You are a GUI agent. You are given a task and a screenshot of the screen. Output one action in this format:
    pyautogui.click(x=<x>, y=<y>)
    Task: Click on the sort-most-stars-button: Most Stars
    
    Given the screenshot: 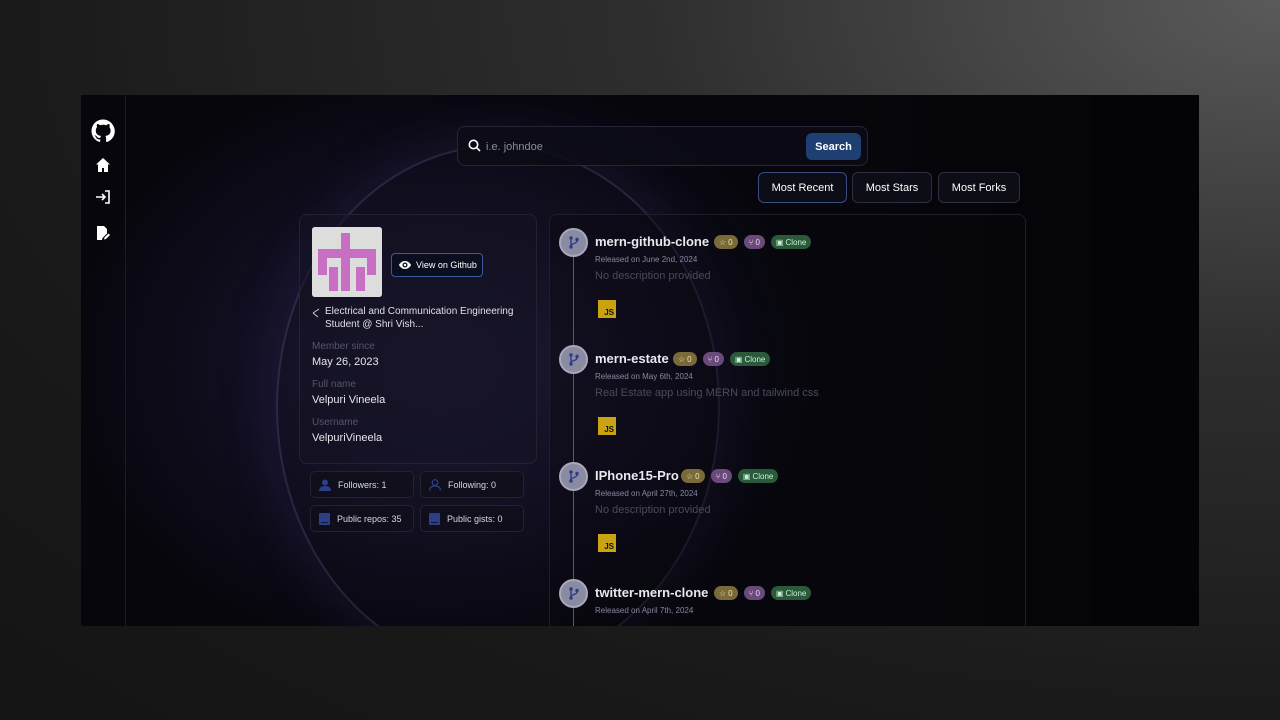 What is the action you would take?
    pyautogui.click(x=892, y=187)
    